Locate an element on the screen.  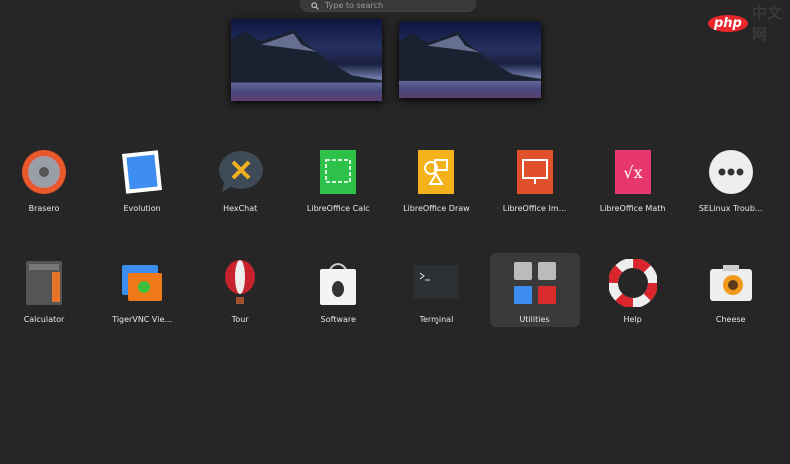
app-evolution: Evolution is located at coordinates (142, 179).